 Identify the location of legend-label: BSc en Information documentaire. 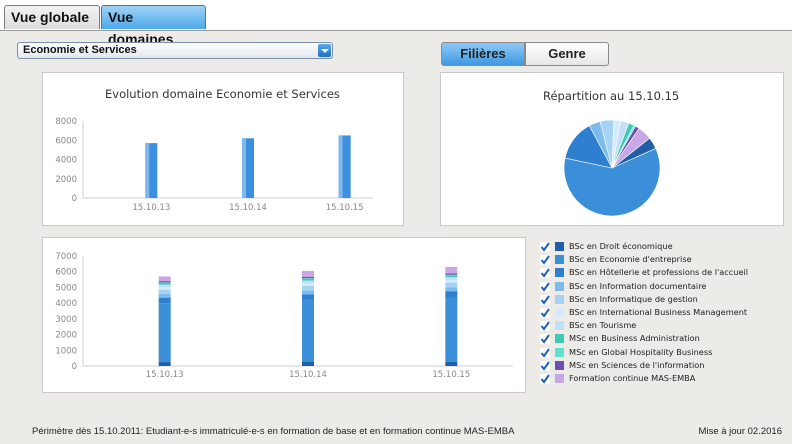
(638, 285).